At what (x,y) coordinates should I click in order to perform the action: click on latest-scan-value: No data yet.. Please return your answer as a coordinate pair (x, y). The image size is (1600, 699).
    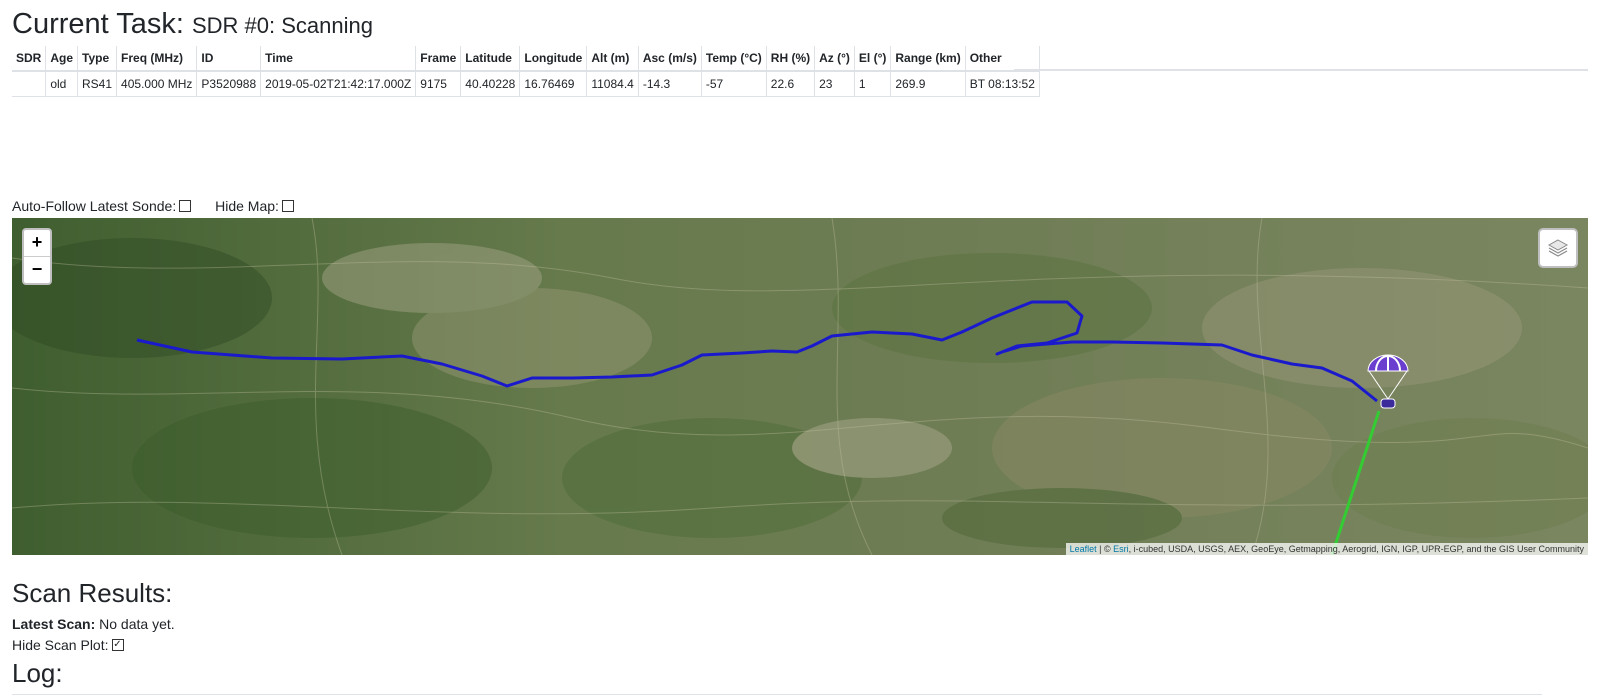
    Looking at the image, I should click on (137, 624).